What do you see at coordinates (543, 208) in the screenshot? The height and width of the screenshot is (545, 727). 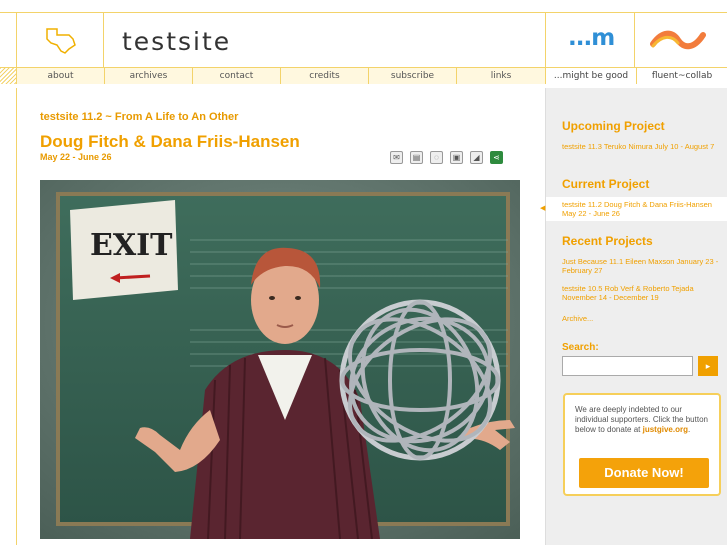 I see `current-arrow-icon: ◀` at bounding box center [543, 208].